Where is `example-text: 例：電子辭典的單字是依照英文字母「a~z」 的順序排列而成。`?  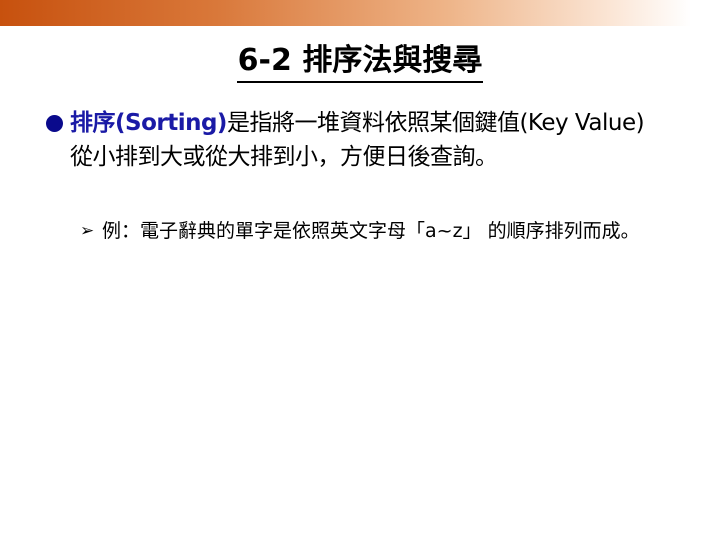 example-text: 例：電子辭典的單字是依照英文字母「a~z」 的順序排列而成。 is located at coordinates (371, 231).